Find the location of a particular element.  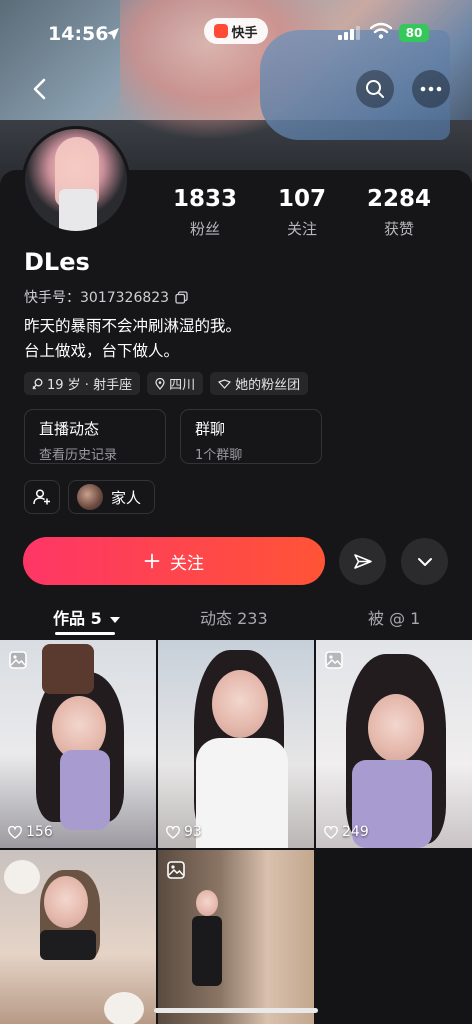

back-to-app-pill: 快手 is located at coordinates (236, 31).